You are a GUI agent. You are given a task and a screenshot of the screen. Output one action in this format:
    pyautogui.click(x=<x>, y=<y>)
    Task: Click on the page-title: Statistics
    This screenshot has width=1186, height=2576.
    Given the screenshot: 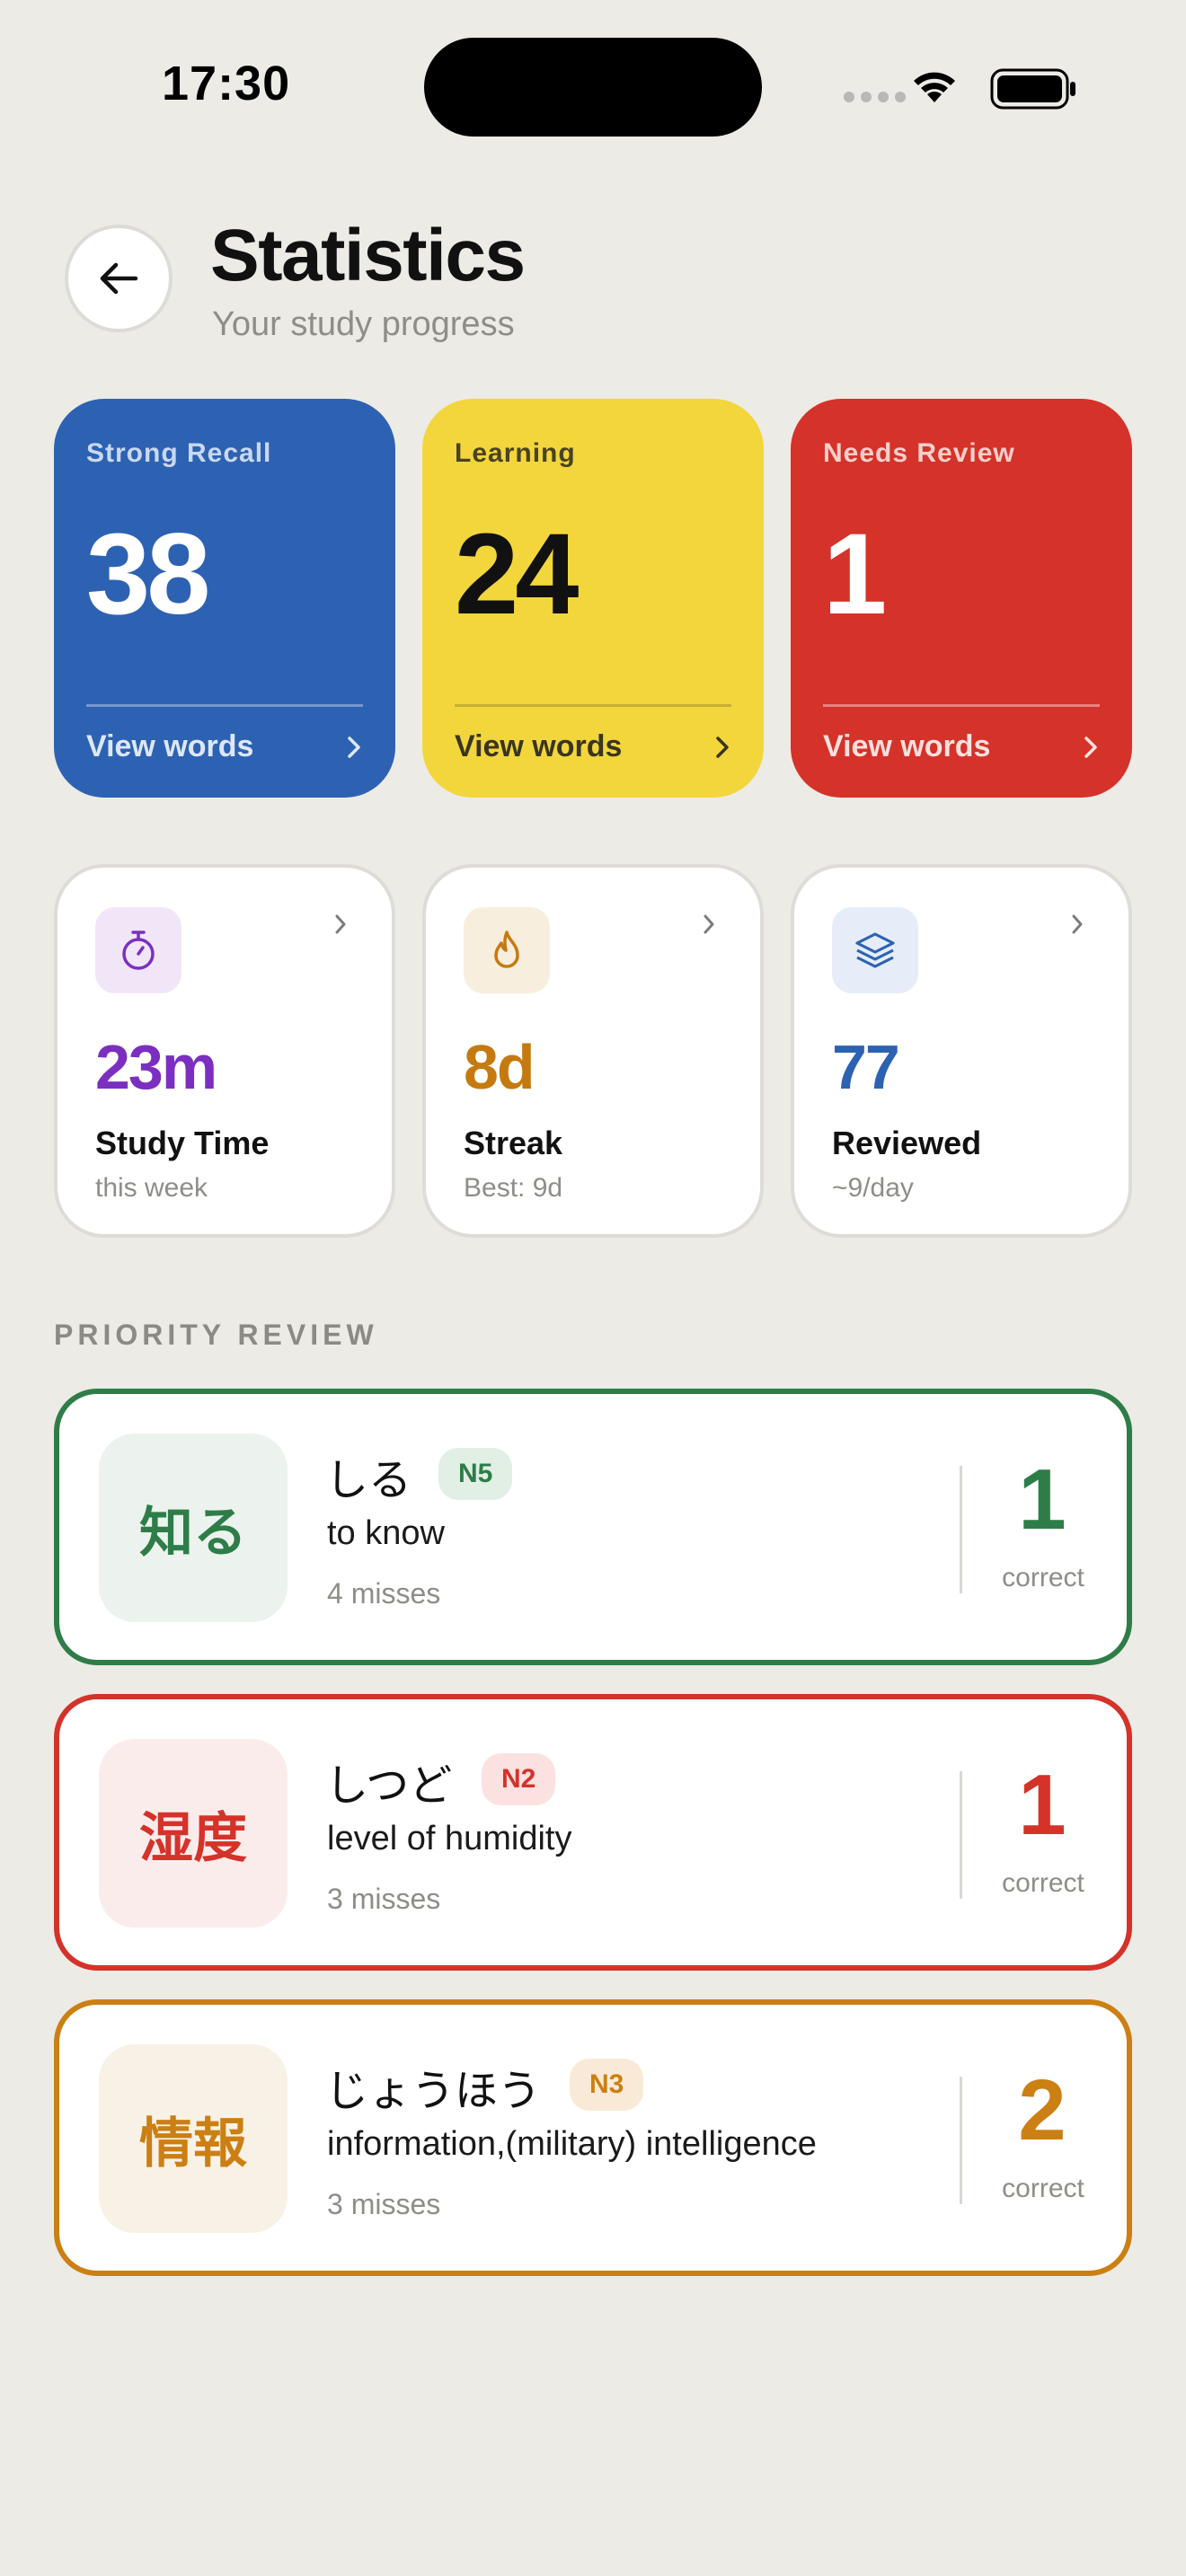 What is the action you would take?
    pyautogui.click(x=368, y=255)
    